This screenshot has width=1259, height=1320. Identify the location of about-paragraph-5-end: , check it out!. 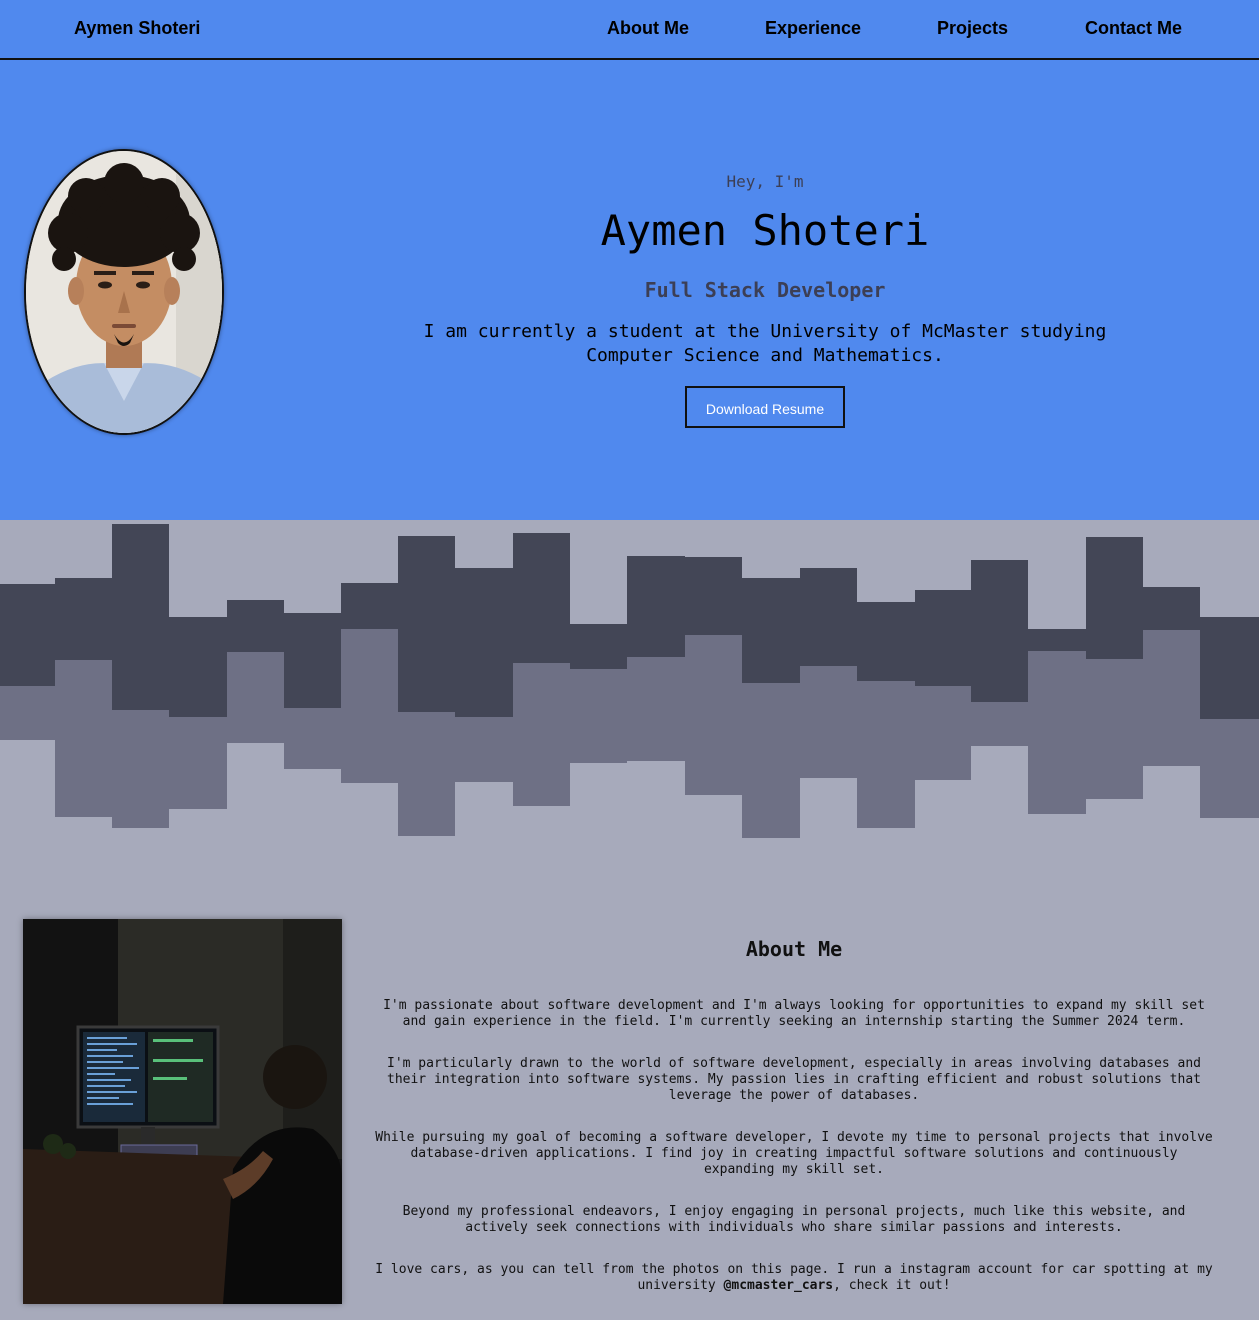
(892, 1285).